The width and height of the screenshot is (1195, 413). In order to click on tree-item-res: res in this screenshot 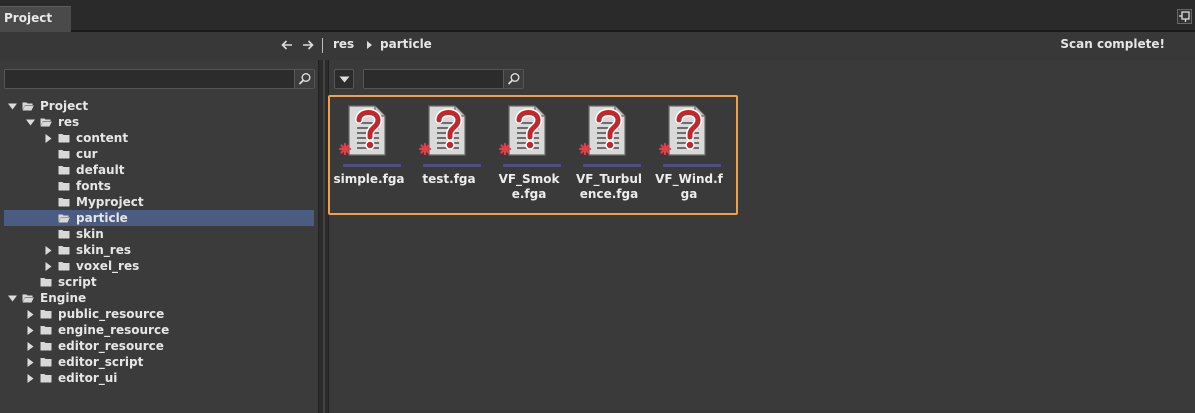, I will do `click(159, 122)`.